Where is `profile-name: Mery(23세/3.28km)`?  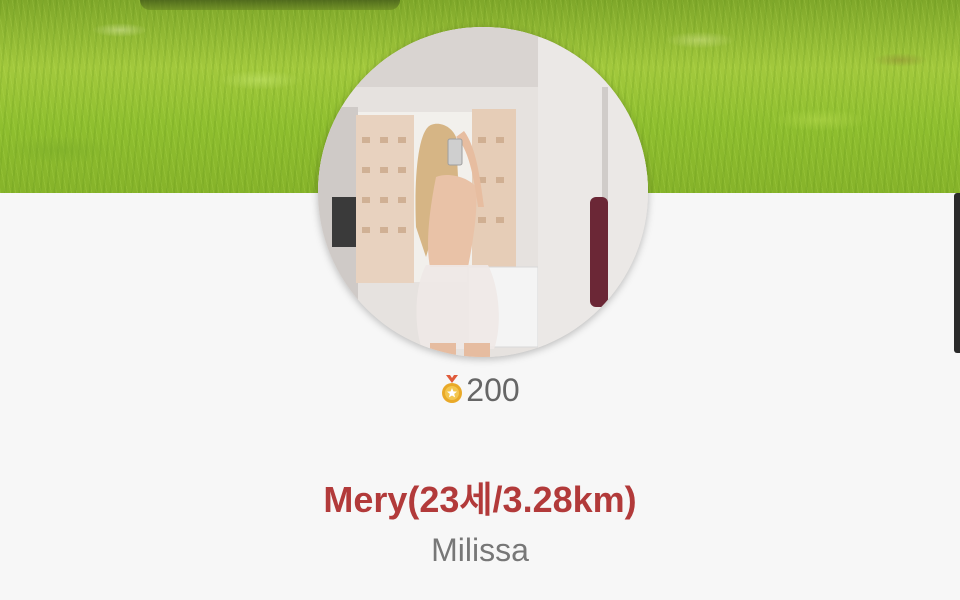
profile-name: Mery(23세/3.28km) is located at coordinates (480, 499).